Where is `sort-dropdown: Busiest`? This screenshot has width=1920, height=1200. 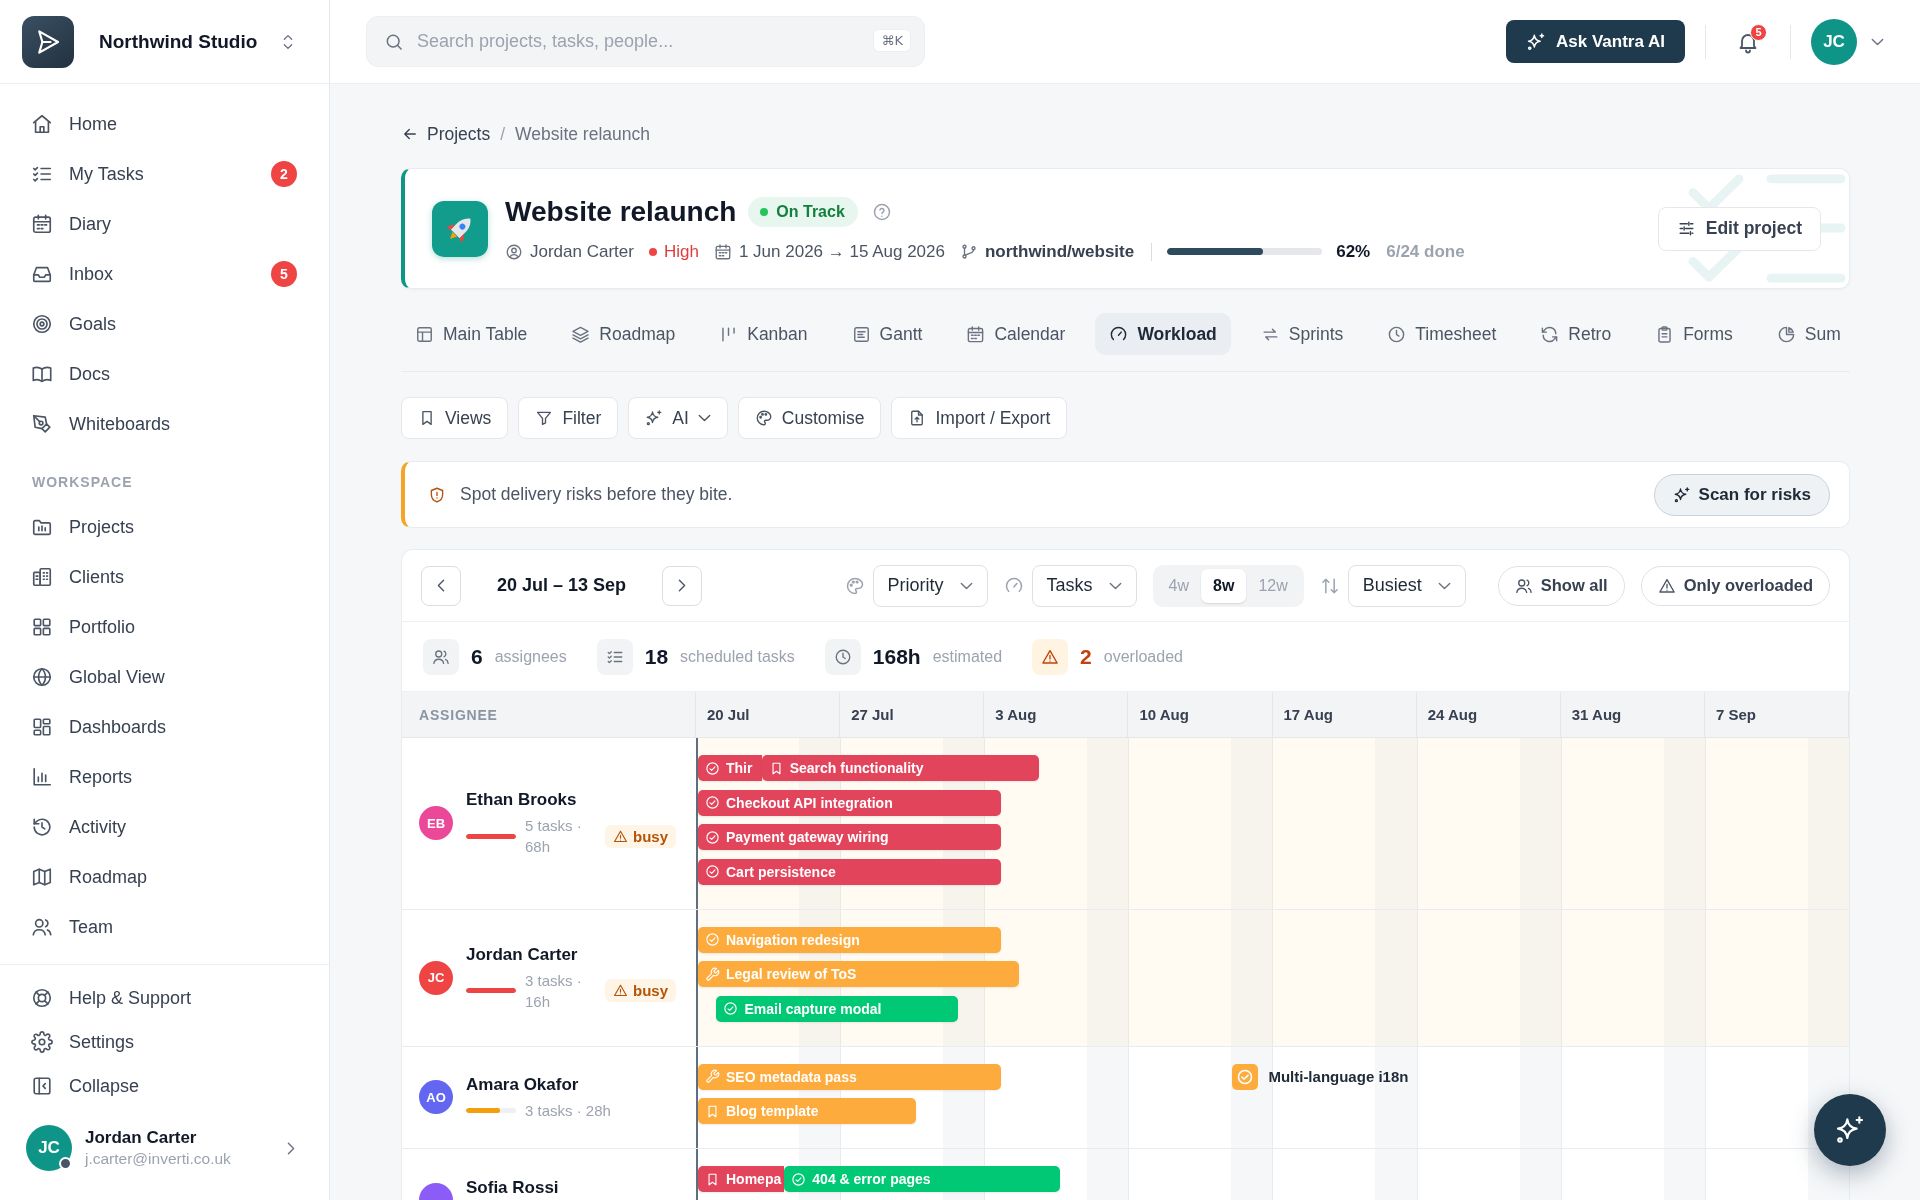 sort-dropdown: Busiest is located at coordinates (1406, 585).